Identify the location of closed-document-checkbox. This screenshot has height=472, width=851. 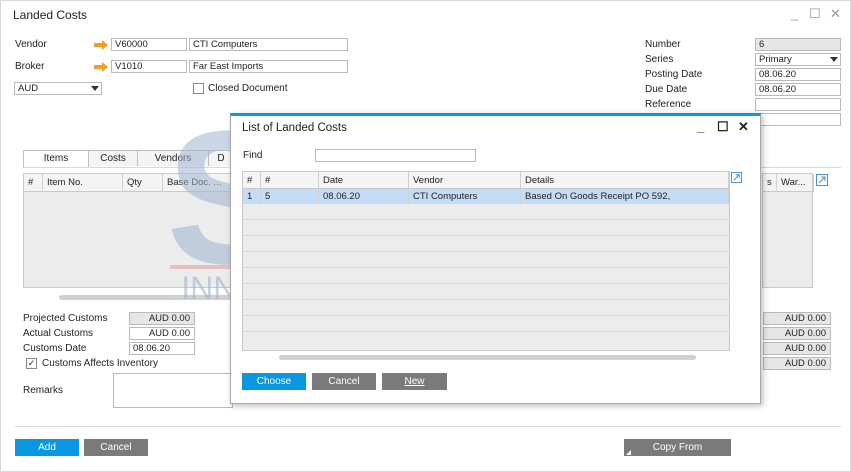
(198, 88).